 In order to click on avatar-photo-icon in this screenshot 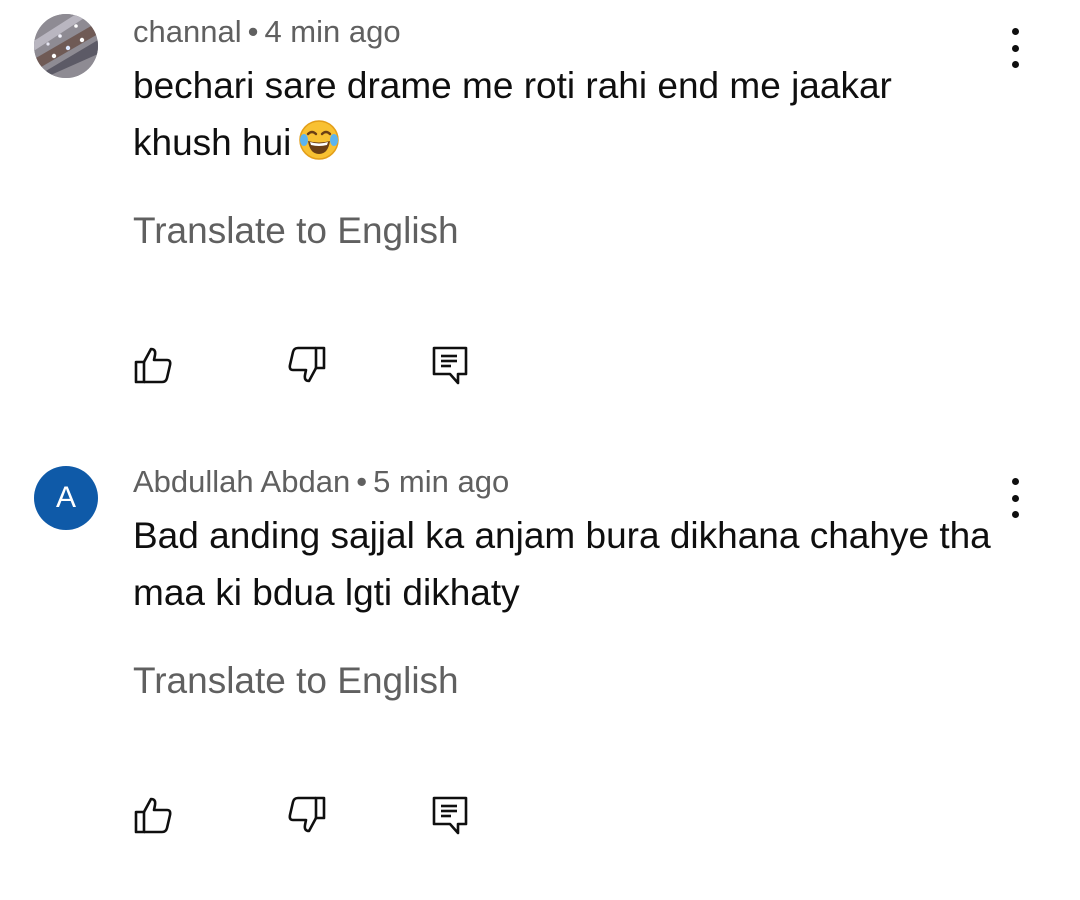, I will do `click(66, 46)`.